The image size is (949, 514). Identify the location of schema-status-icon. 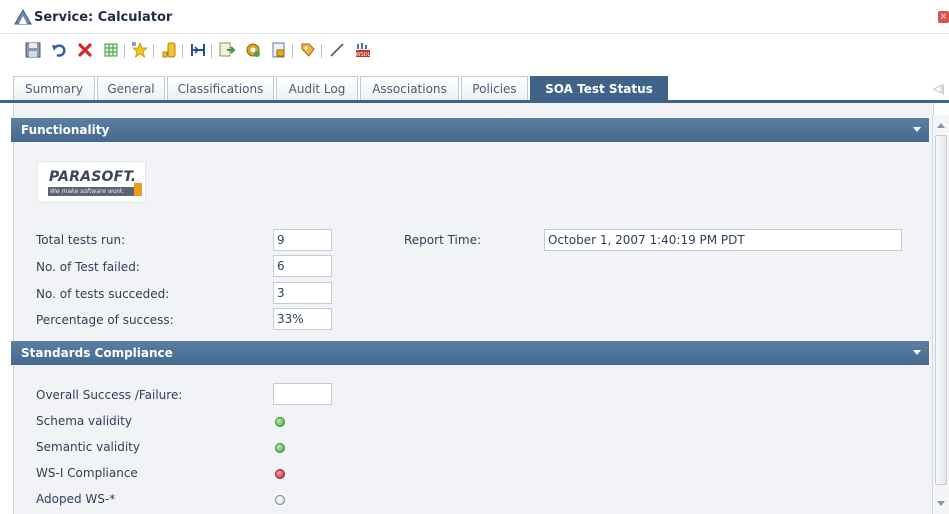
(280, 422).